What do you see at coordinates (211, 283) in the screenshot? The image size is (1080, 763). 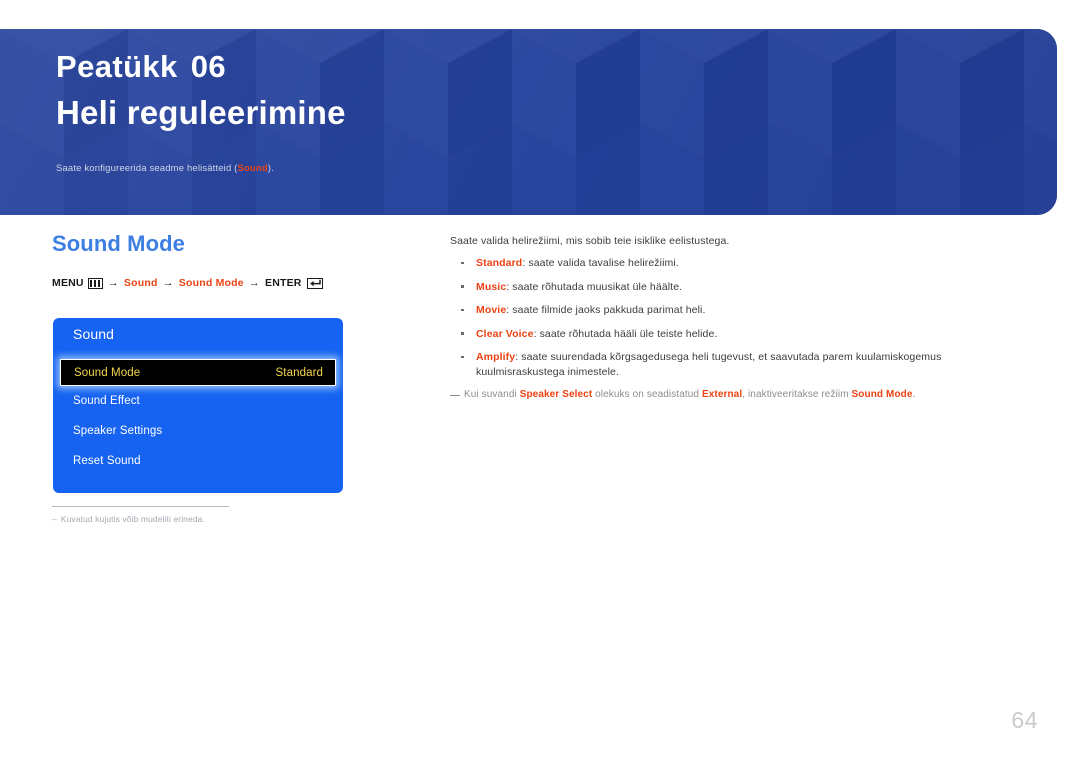 I see `path-step-sound-mode: Sound Mode` at bounding box center [211, 283].